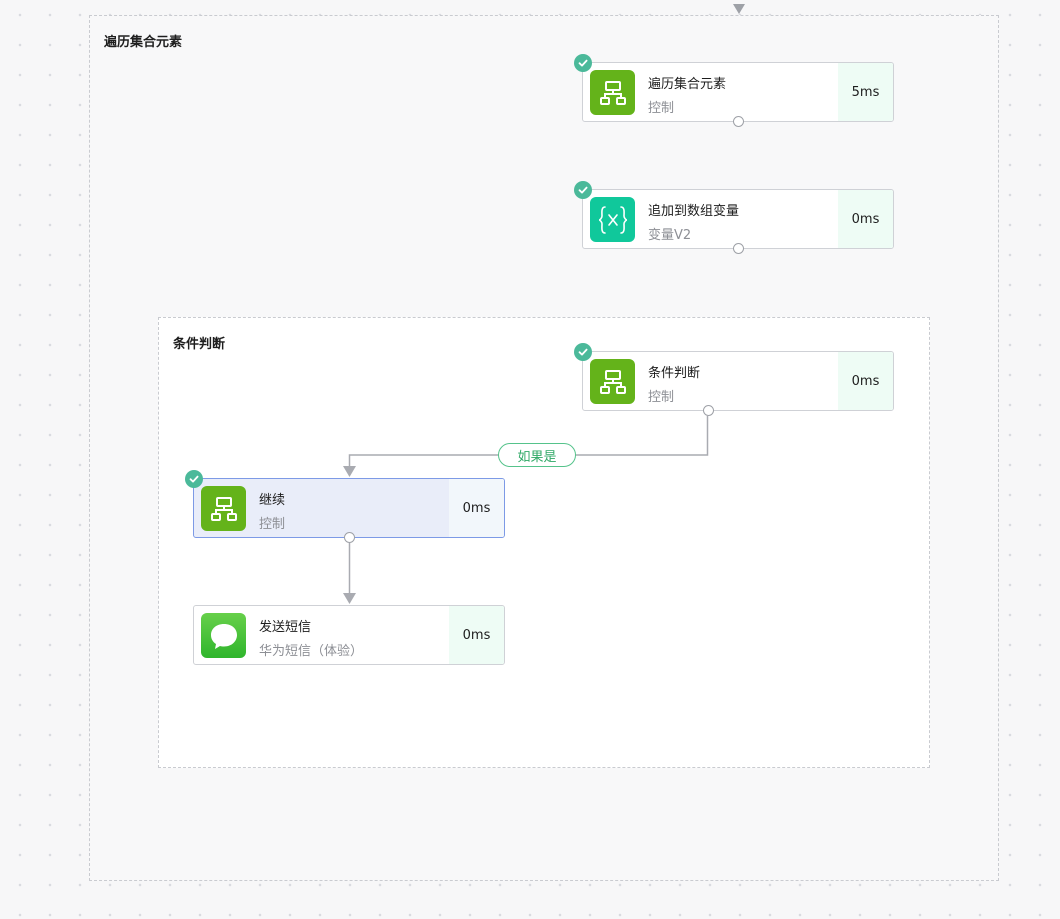 Image resolution: width=1060 pixels, height=919 pixels. Describe the element at coordinates (223, 635) in the screenshot. I see `message-bubble-icon` at that location.